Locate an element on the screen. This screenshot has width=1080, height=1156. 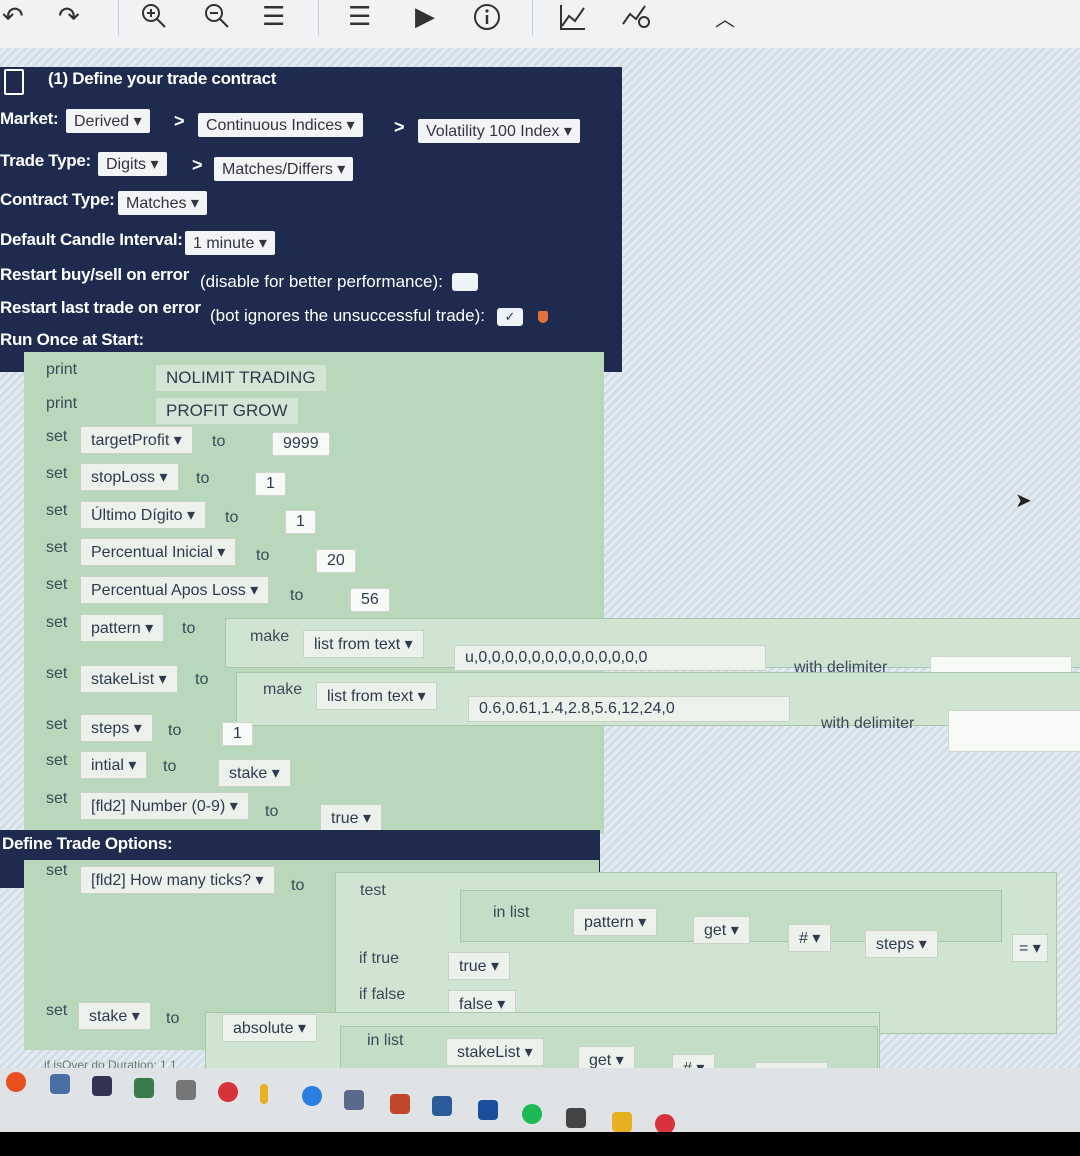
restart-last-hint: (bot ignores the unsuccessful trade): is located at coordinates (347, 315).